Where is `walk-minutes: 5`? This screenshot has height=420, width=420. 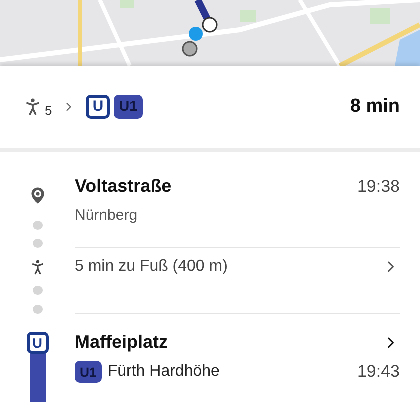 walk-minutes: 5 is located at coordinates (48, 110).